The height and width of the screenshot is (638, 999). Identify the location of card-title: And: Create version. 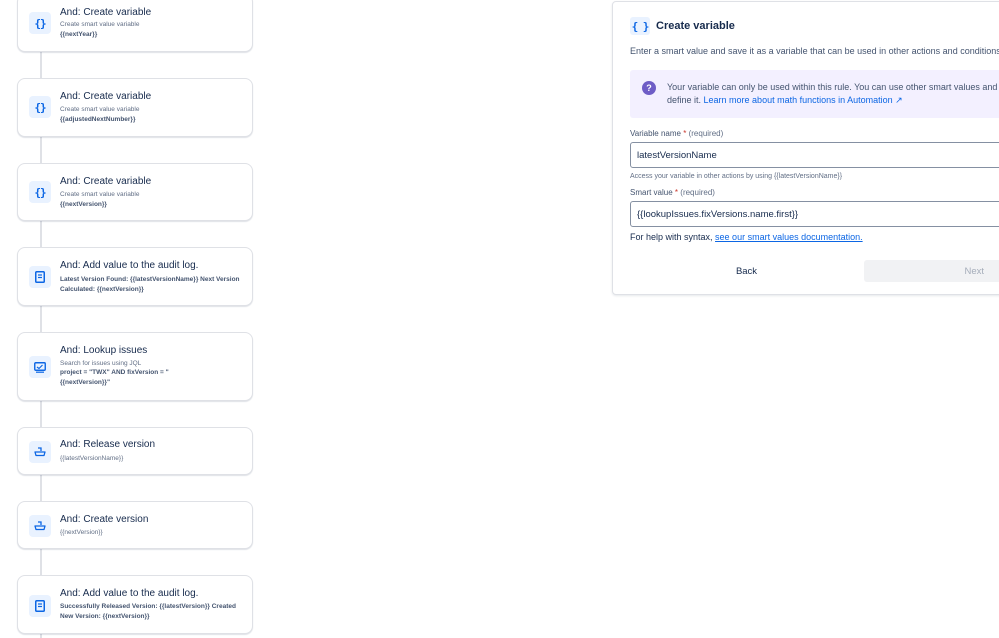
(104, 519).